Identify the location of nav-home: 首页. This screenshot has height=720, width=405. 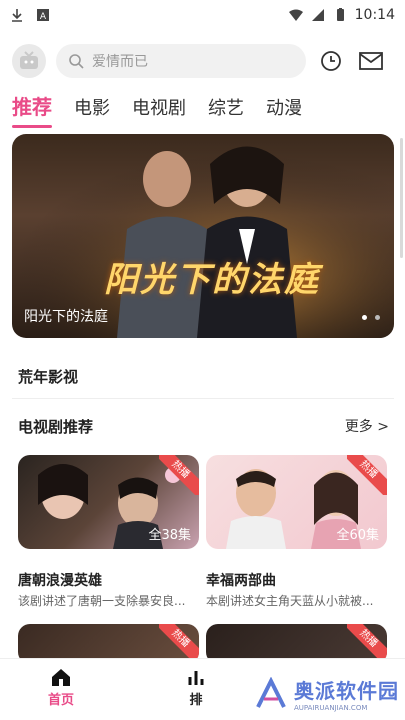
(61, 687).